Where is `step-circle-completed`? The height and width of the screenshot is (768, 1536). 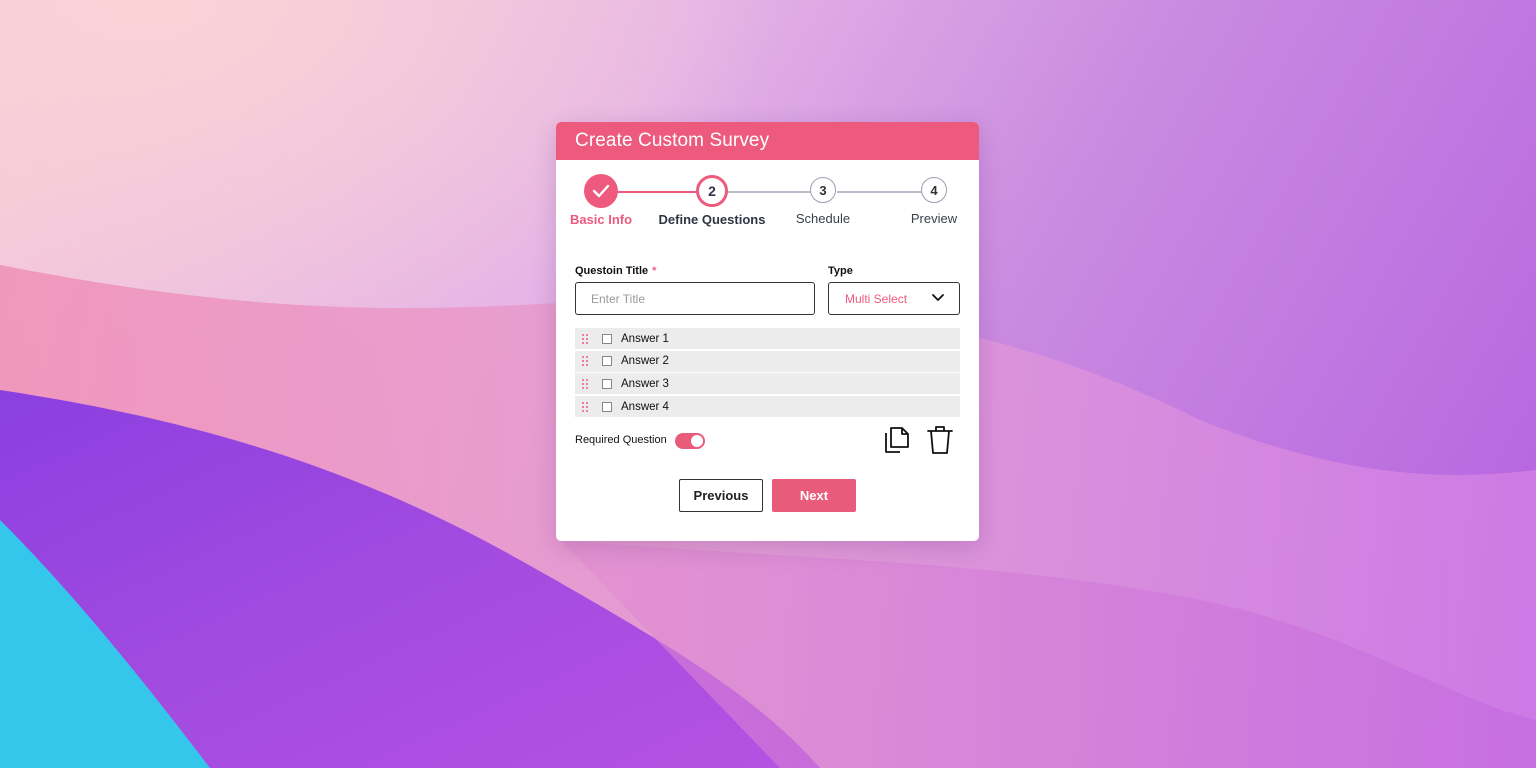 step-circle-completed is located at coordinates (601, 191).